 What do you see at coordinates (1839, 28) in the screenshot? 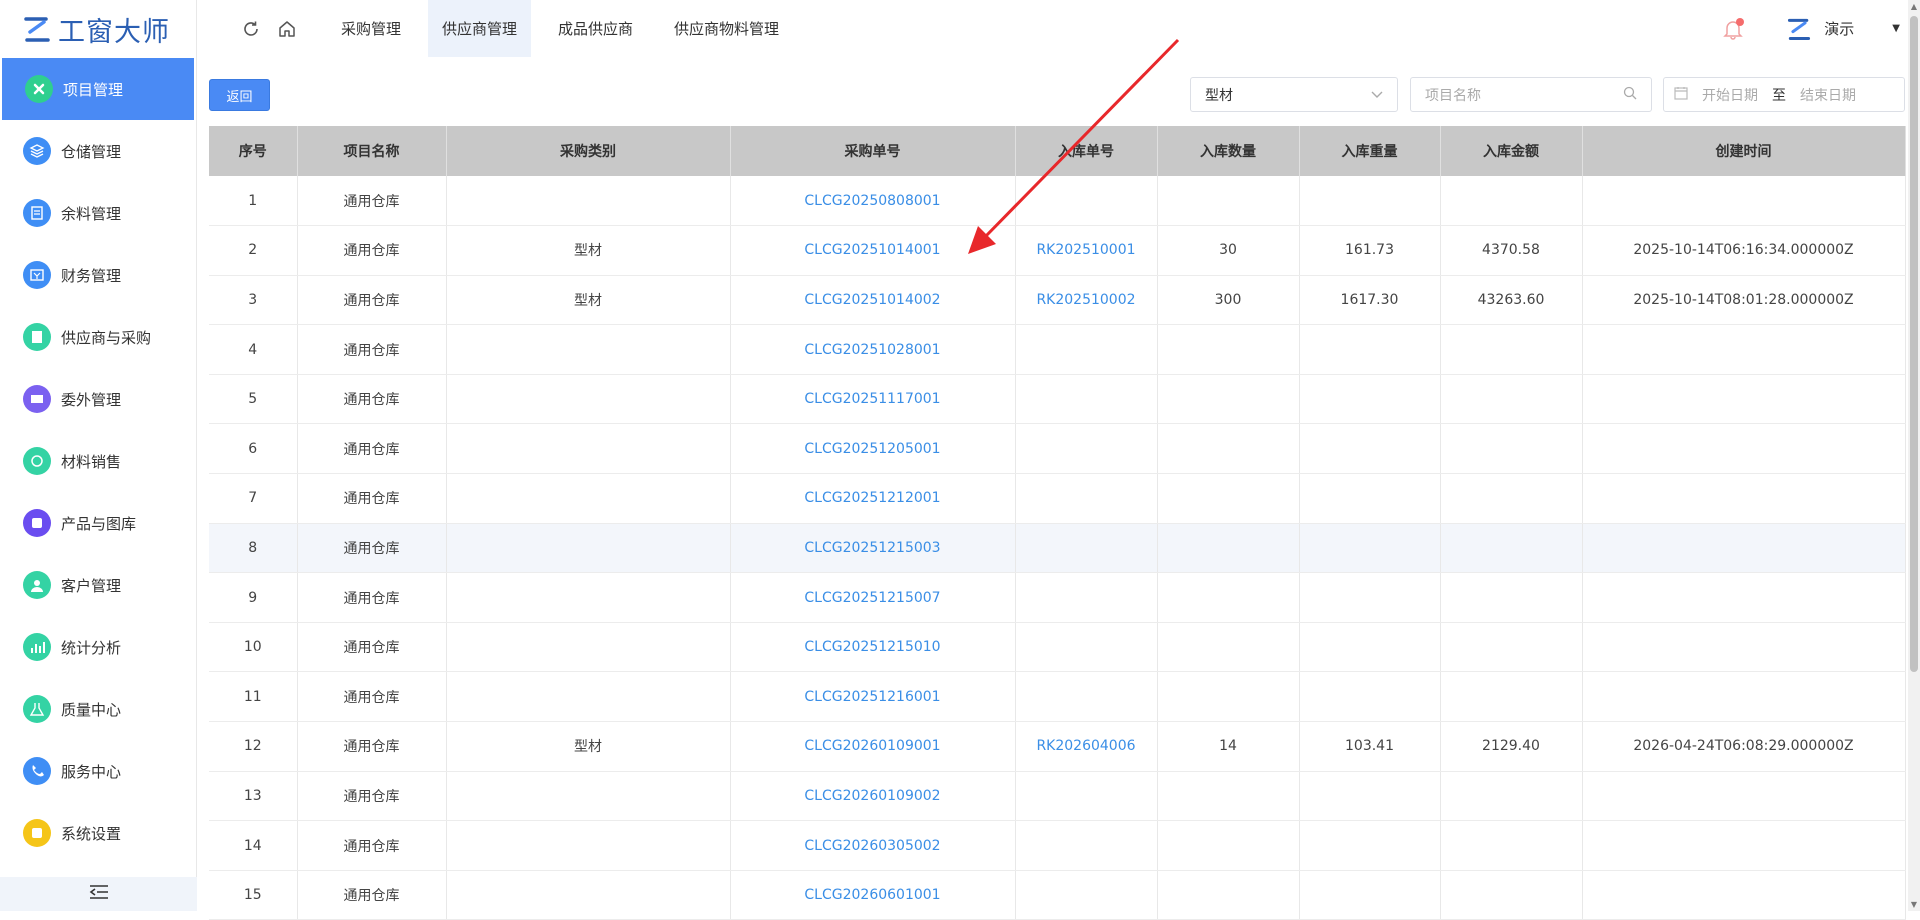
I see `user-name: 演示` at bounding box center [1839, 28].